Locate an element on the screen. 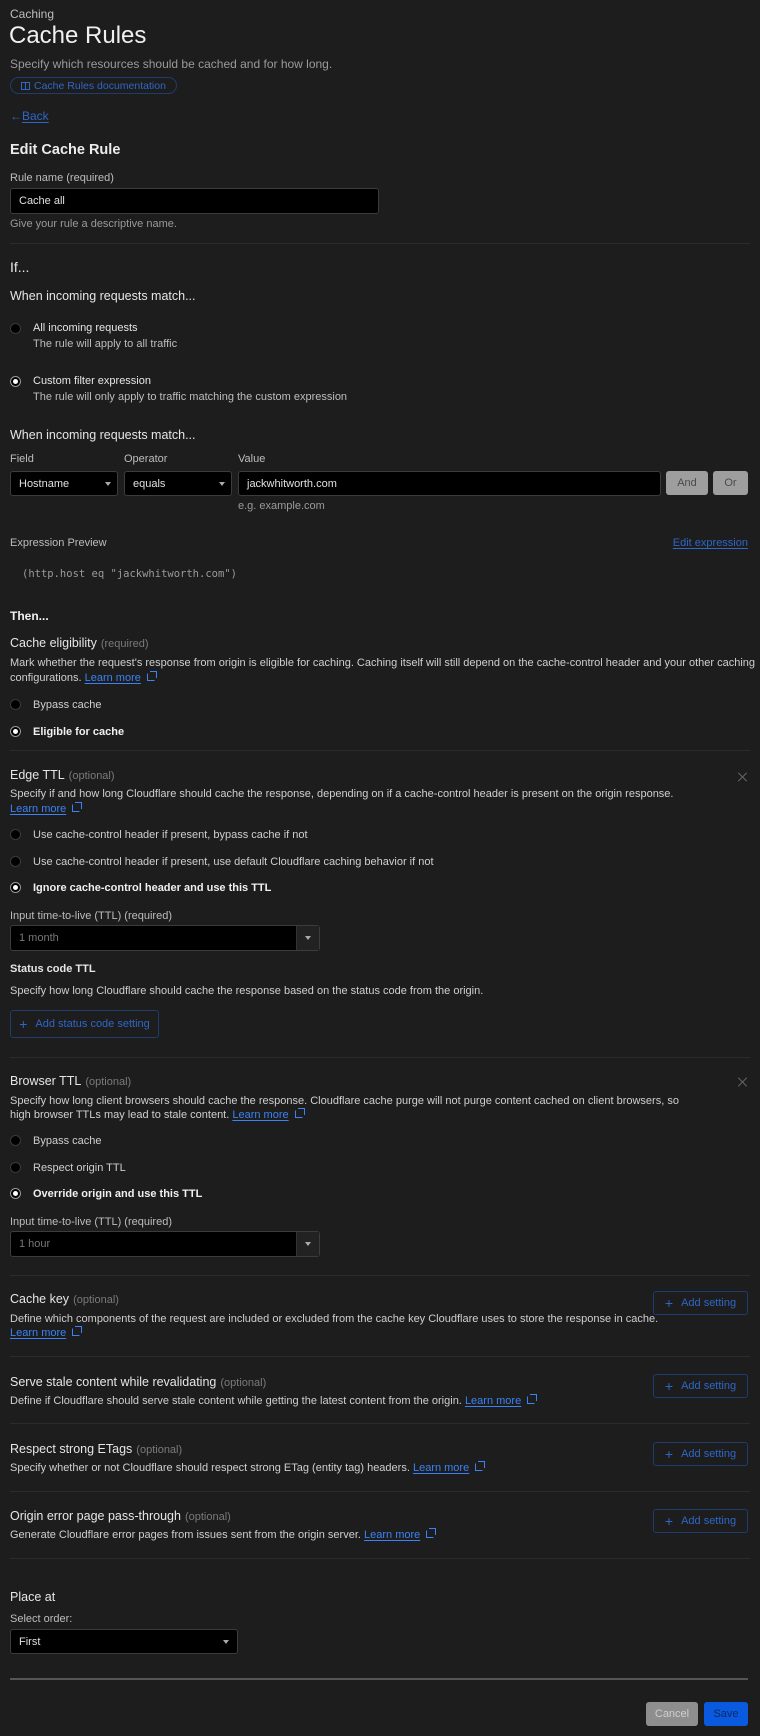 Image resolution: width=760 pixels, height=1736 pixels. select-order-label: Select order: is located at coordinates (41, 1619).